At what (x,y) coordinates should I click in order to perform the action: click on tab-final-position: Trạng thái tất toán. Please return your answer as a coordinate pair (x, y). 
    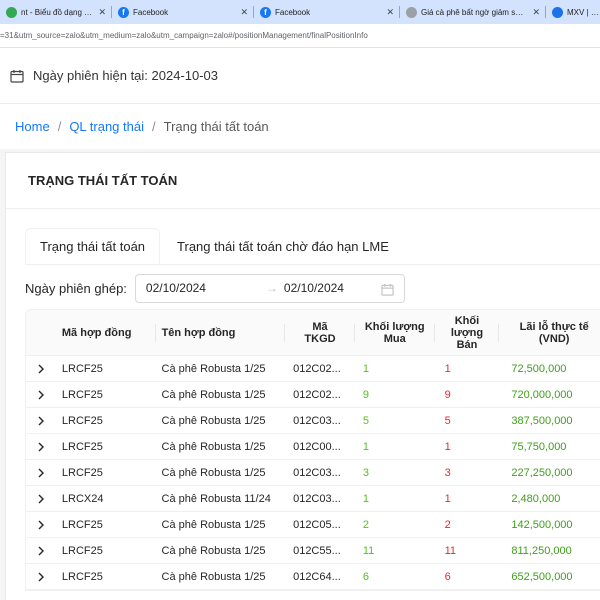
    Looking at the image, I should click on (93, 246).